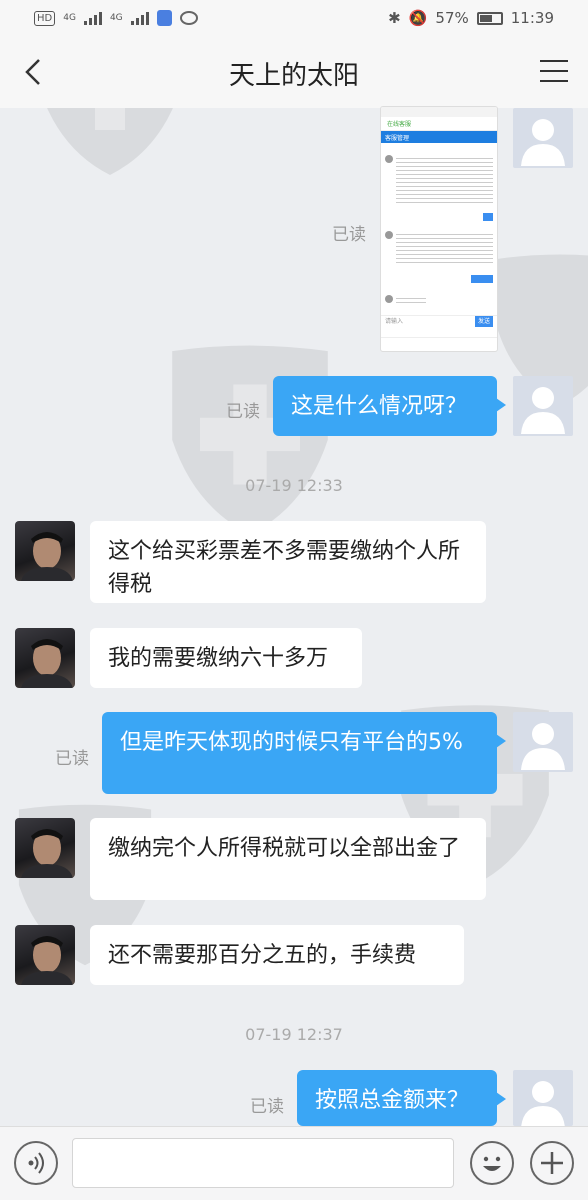 The width and height of the screenshot is (588, 1200). I want to click on status-bar: HD 4G 4G ✱ 🔕 57% 11:39, so click(294, 18).